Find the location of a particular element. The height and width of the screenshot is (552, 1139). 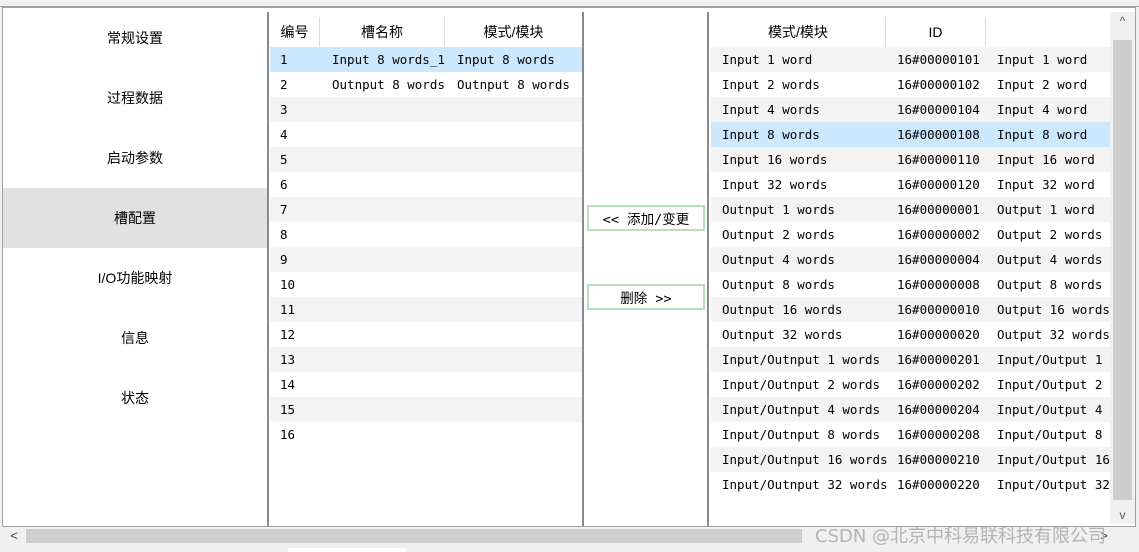

table-row: Outnput 8 words 16#00000008 Output 8 words is located at coordinates (910, 284).